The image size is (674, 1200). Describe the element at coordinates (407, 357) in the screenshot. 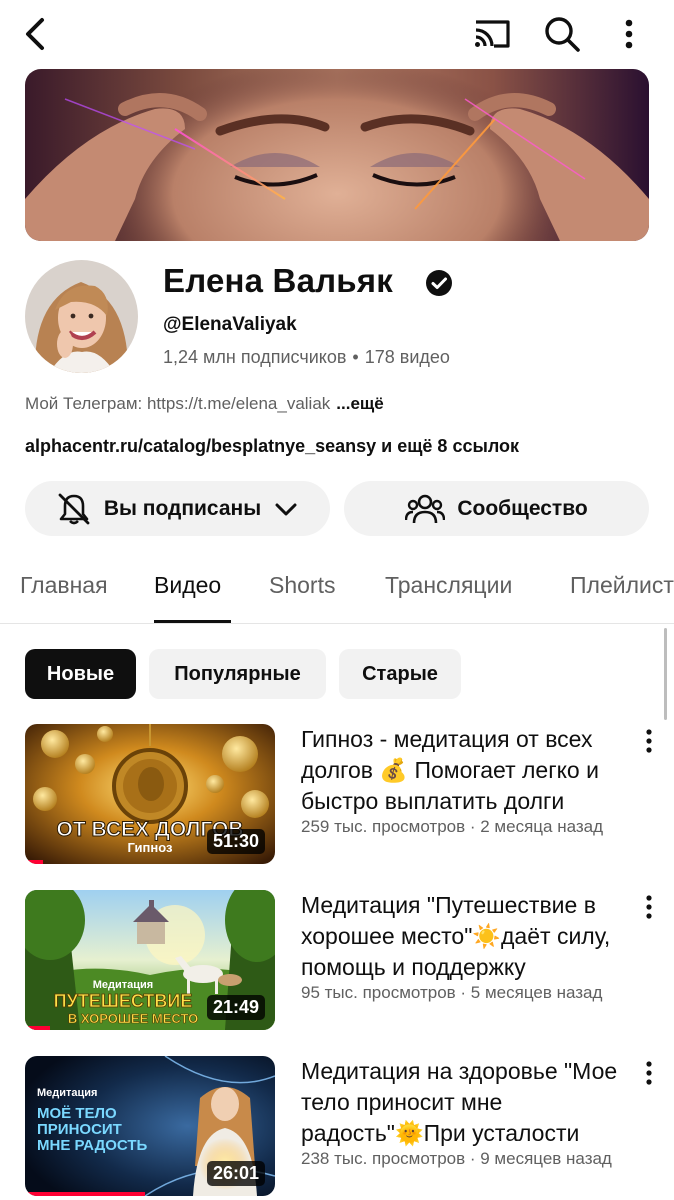

I see `video-count: 178 видео` at that location.